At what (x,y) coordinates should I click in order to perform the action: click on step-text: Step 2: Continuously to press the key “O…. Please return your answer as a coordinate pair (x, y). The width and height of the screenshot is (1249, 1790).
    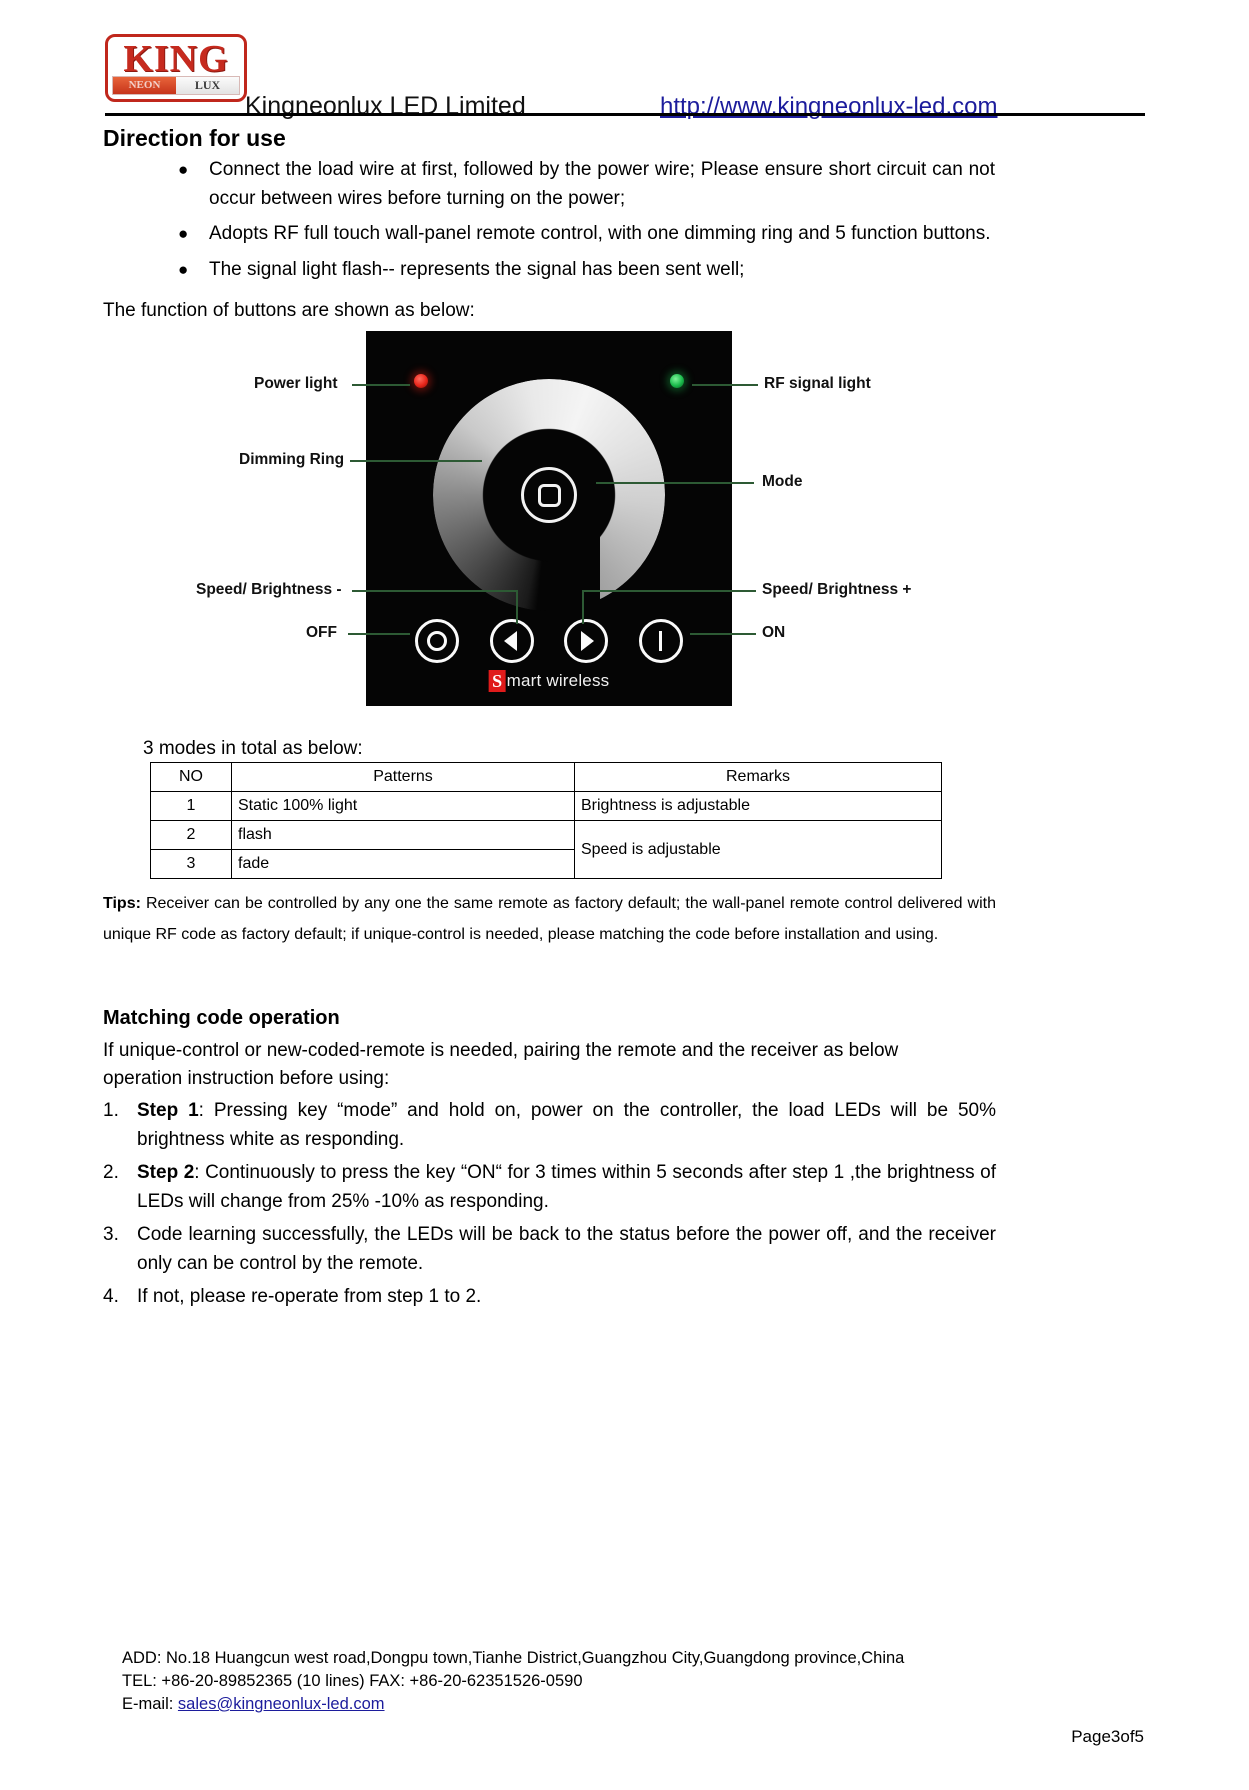
    Looking at the image, I should click on (566, 1187).